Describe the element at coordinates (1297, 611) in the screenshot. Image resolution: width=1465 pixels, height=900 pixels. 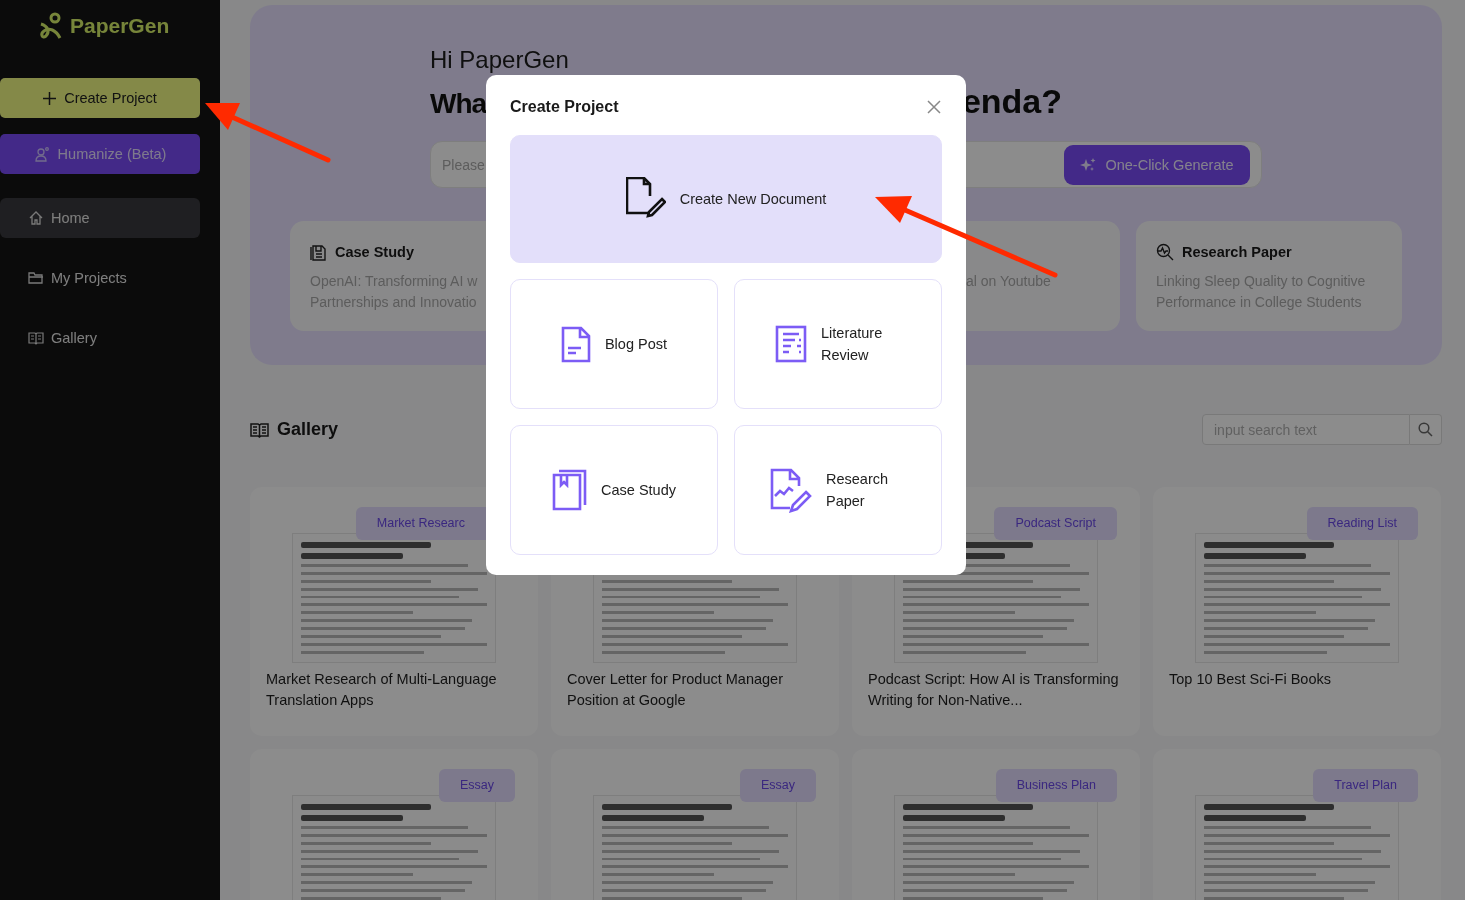
I see `gallery-card: Reading List Top 10 Best Sci-Fi Books` at that location.